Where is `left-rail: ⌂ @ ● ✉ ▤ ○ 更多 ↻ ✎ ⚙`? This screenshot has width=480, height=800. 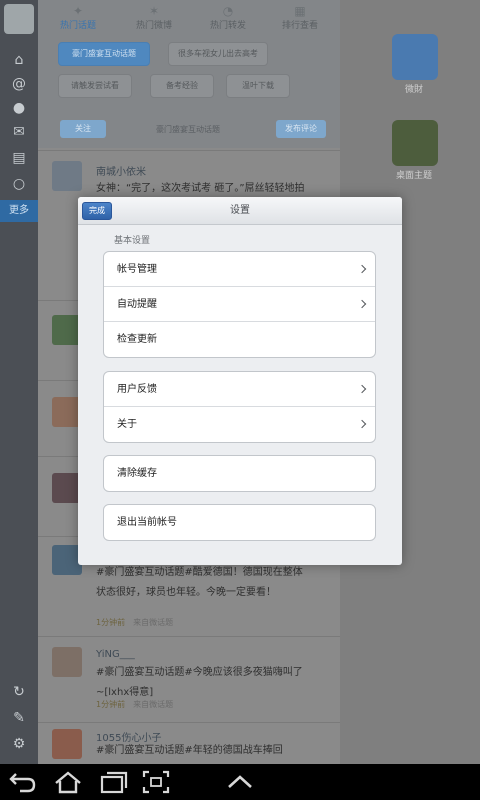 left-rail: ⌂ @ ● ✉ ▤ ○ 更多 ↻ ✎ ⚙ is located at coordinates (19, 382).